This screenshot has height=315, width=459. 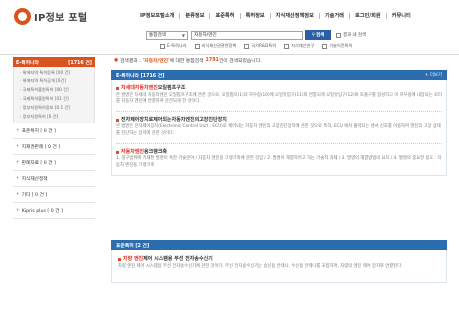 I want to click on summary-count: 1791, so click(x=212, y=60).